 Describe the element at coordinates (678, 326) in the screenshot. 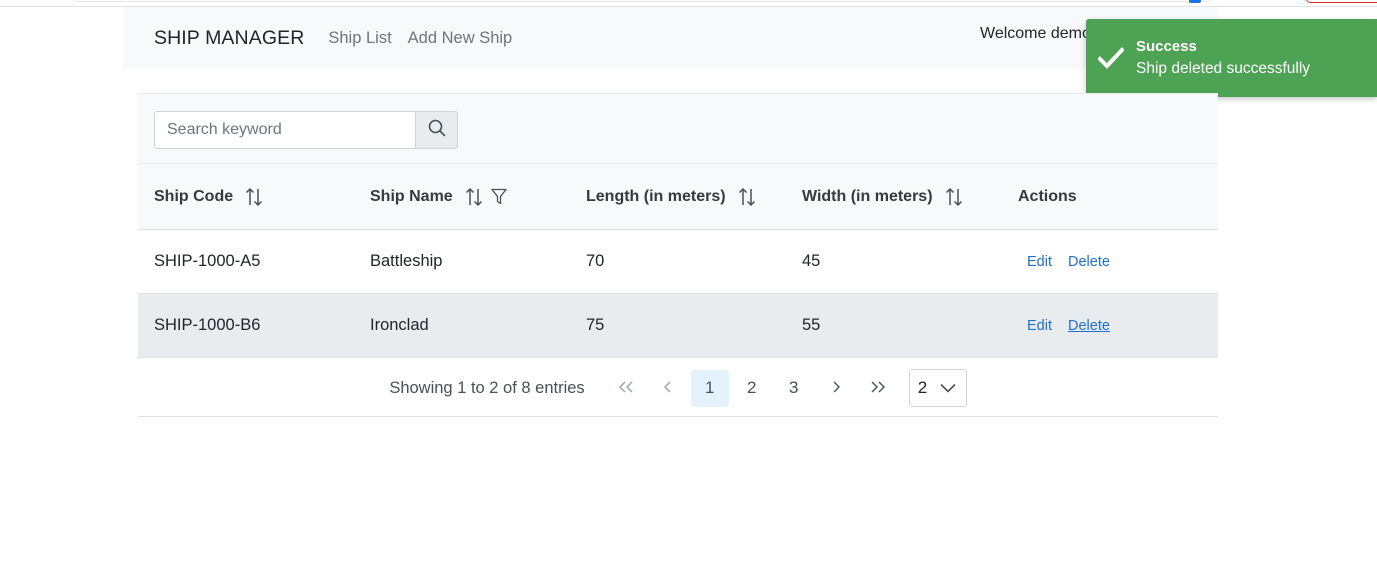

I see `table-row: SHIP-1000-B6 Ironclad 75 55 Edit Delete` at that location.